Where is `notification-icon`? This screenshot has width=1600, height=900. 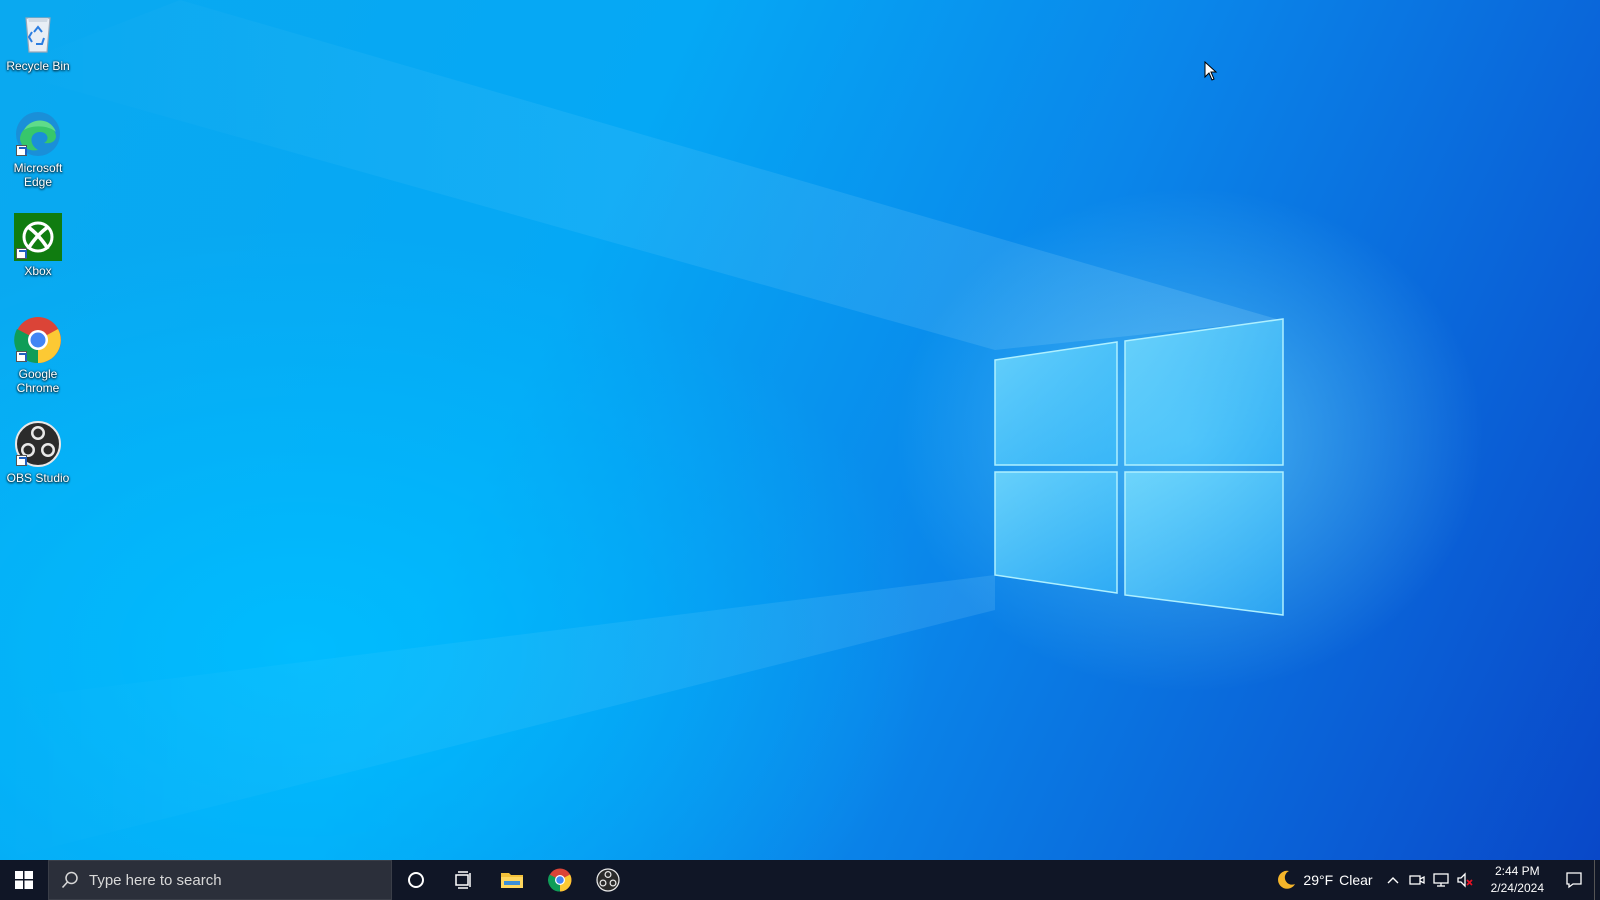
notification-icon is located at coordinates (1574, 880).